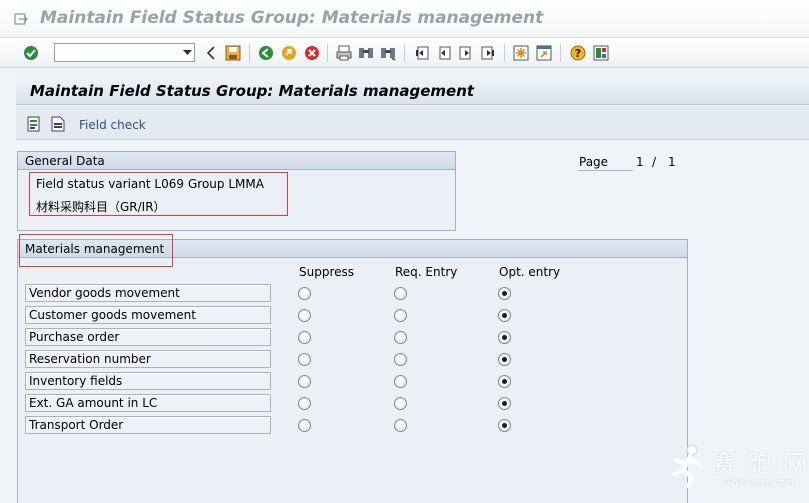 This screenshot has height=503, width=809. I want to click on row-label-reservation-number: Reservation number, so click(148, 359).